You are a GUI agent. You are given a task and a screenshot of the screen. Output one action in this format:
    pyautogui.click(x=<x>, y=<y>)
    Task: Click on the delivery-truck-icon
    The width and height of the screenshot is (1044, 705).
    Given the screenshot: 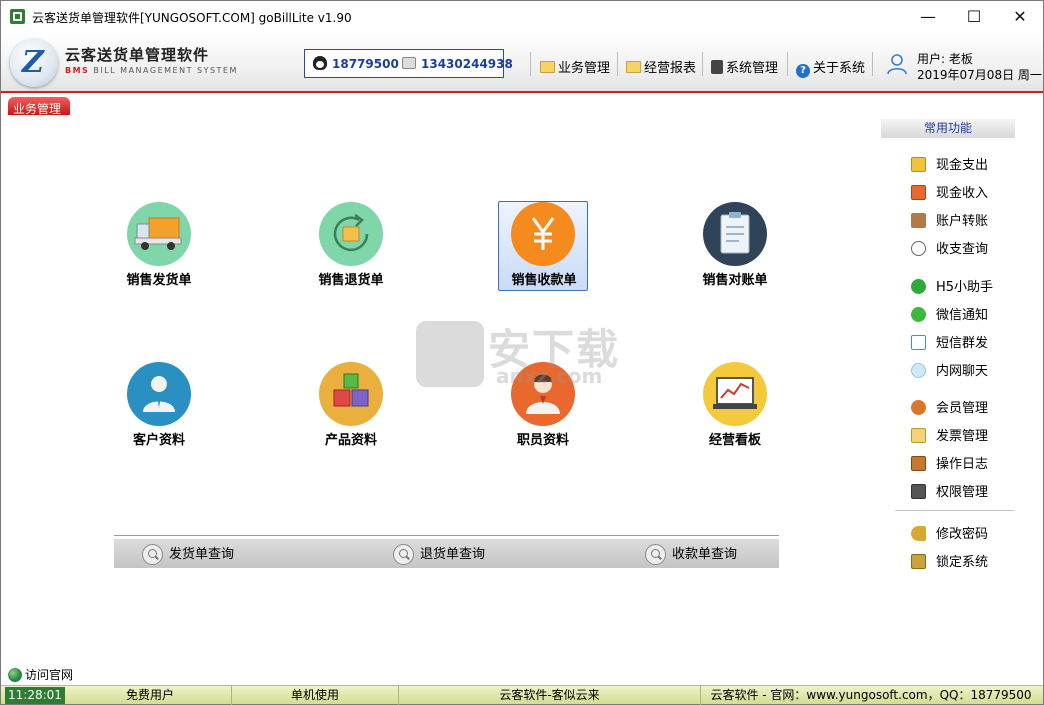 What is the action you would take?
    pyautogui.click(x=159, y=234)
    